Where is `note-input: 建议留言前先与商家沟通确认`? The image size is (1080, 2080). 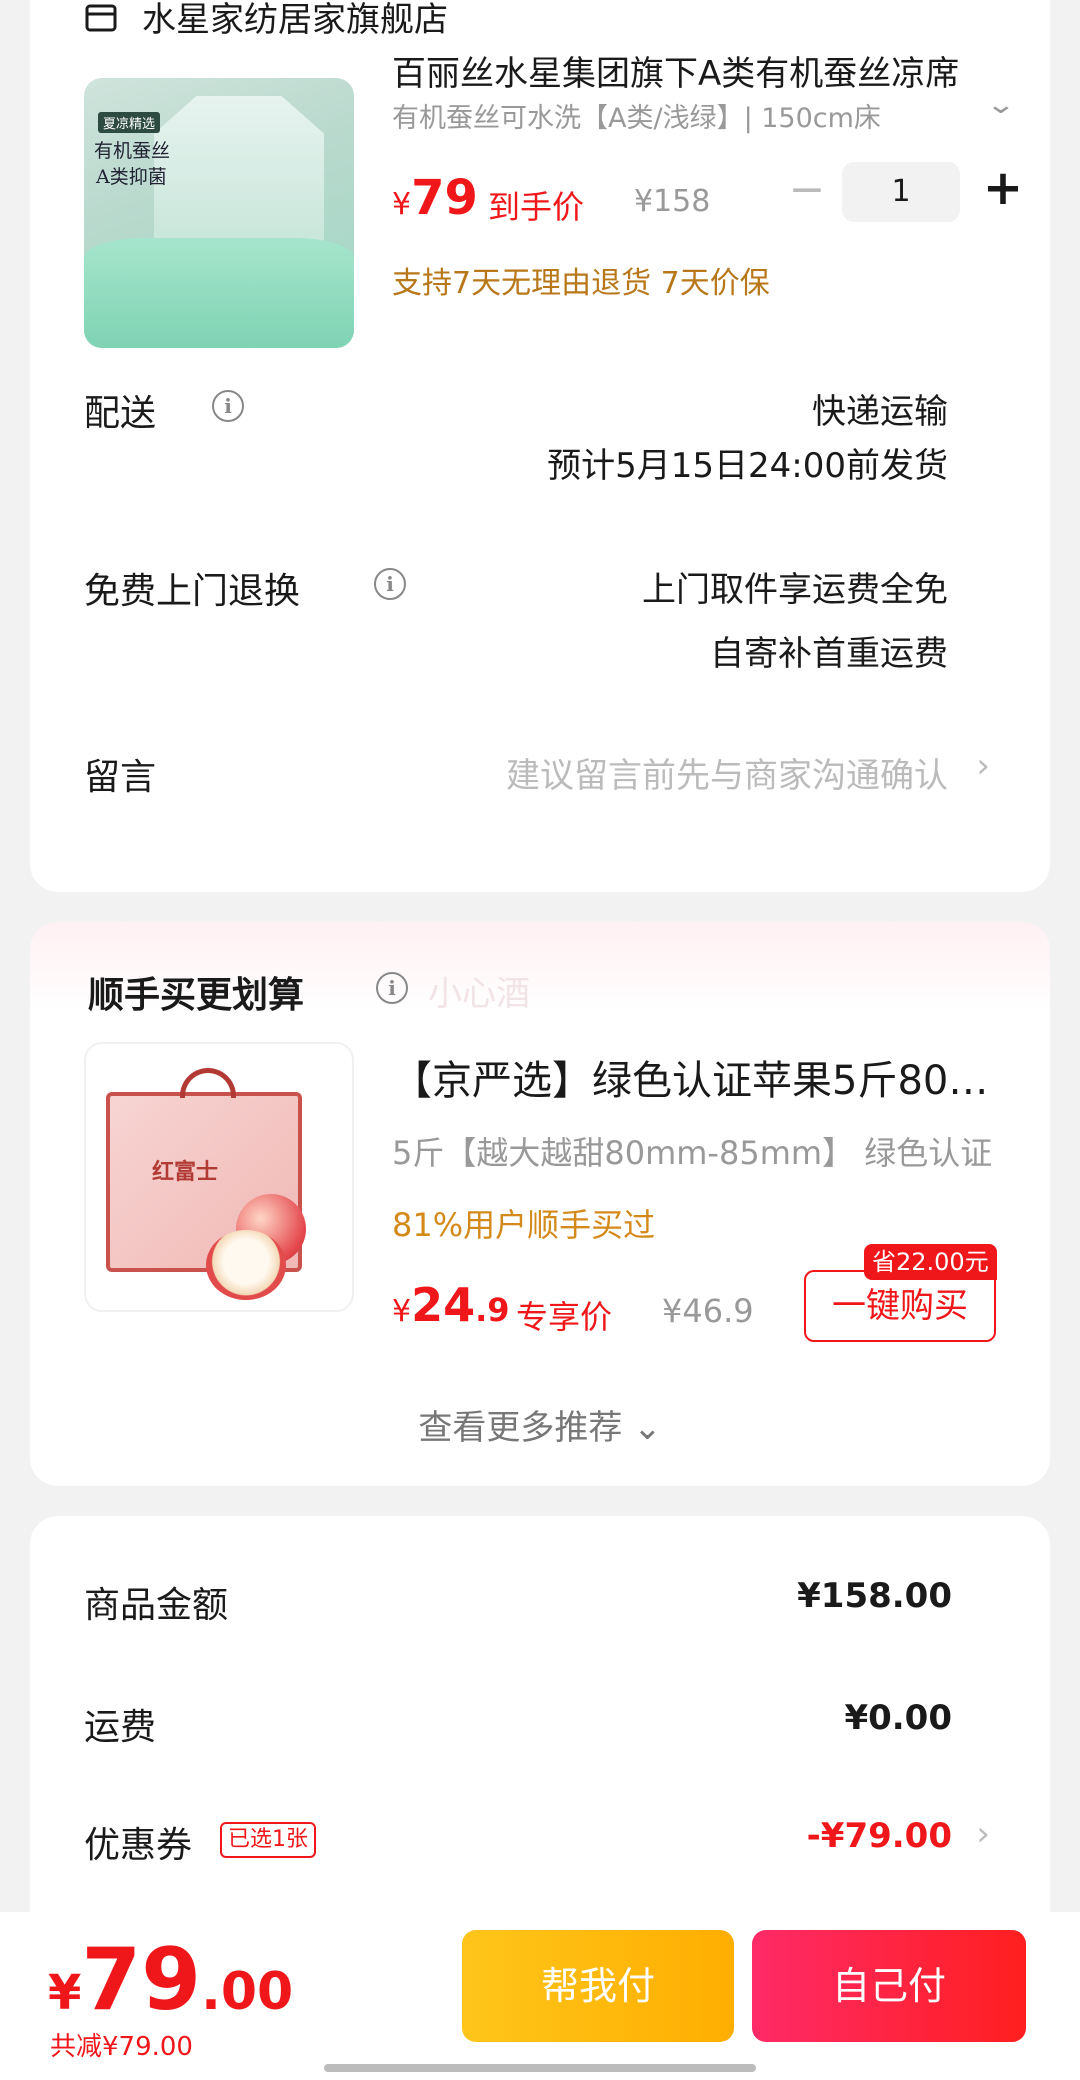 note-input: 建议留言前先与商家沟通确认 is located at coordinates (727, 772).